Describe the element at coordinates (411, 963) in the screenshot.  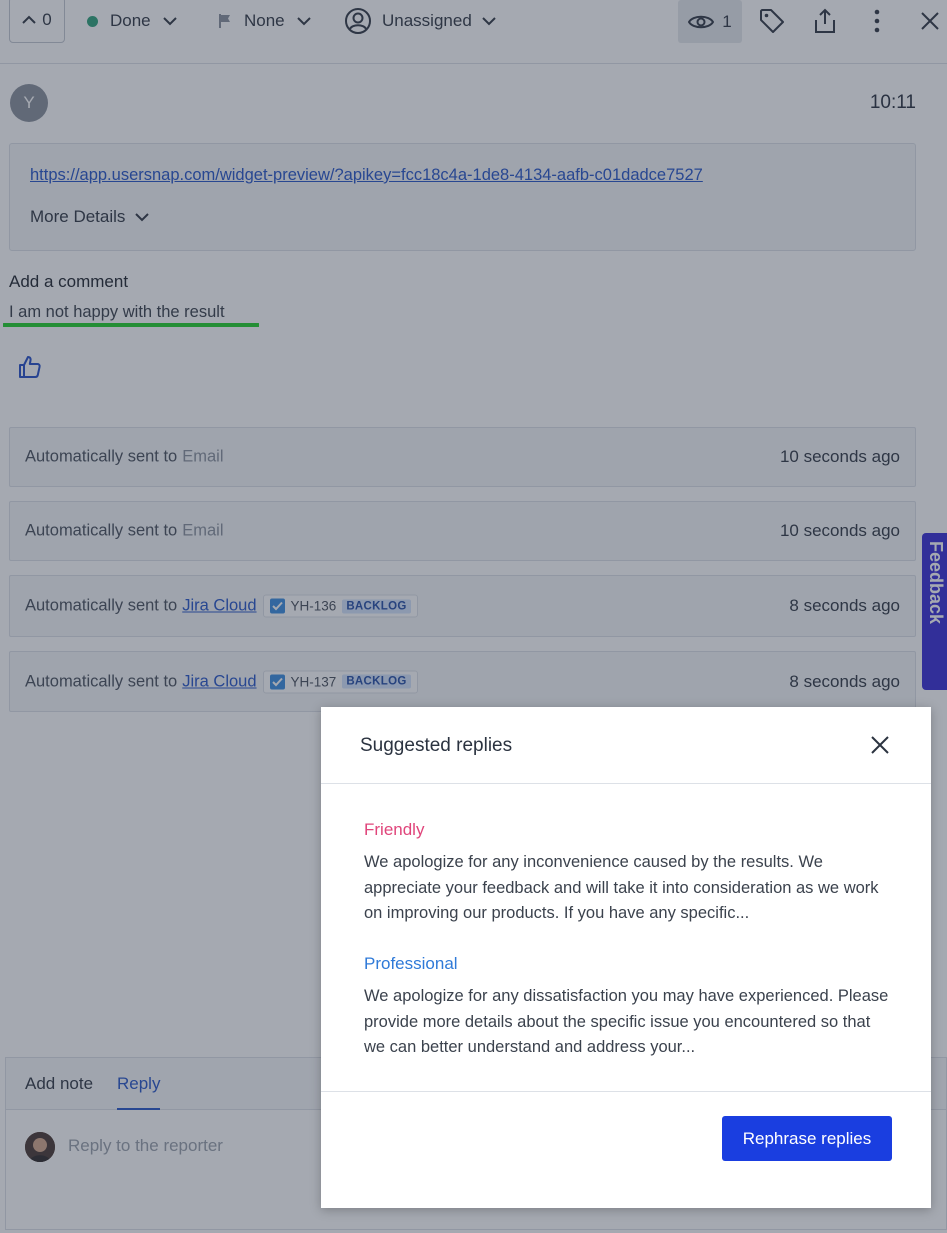
I see `suggestion-type: Professional` at that location.